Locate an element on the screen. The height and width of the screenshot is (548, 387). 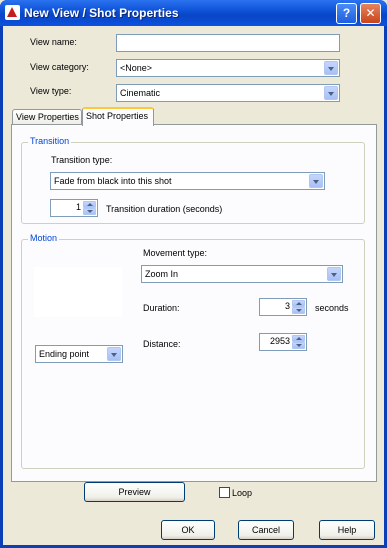
shot-preview-thumbnail is located at coordinates (78, 292).